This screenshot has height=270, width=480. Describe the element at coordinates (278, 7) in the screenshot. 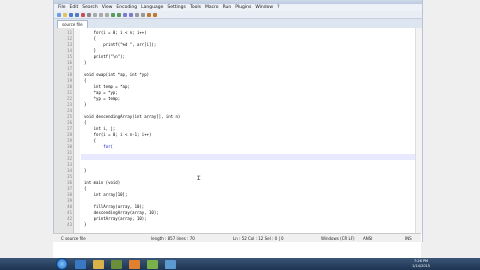

I see `menu-help: ?` at that location.